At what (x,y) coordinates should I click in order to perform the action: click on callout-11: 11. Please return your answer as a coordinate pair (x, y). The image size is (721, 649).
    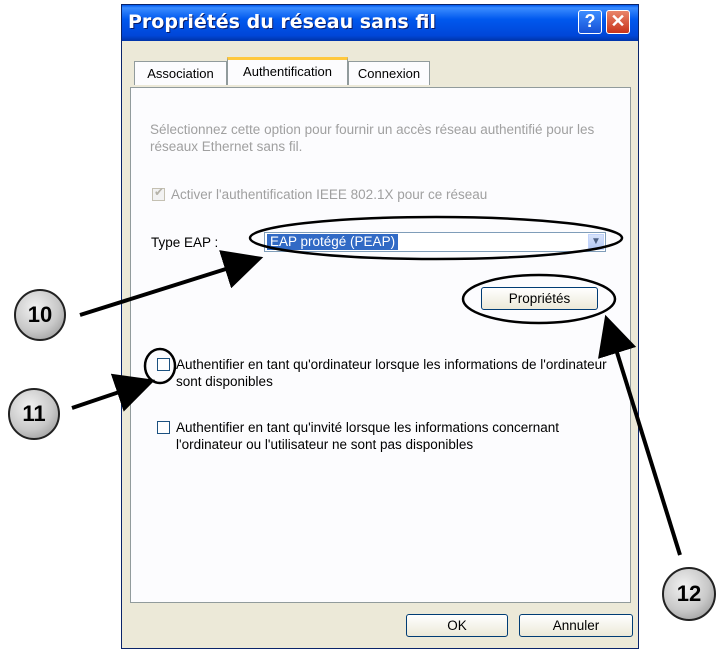
    Looking at the image, I should click on (34, 414).